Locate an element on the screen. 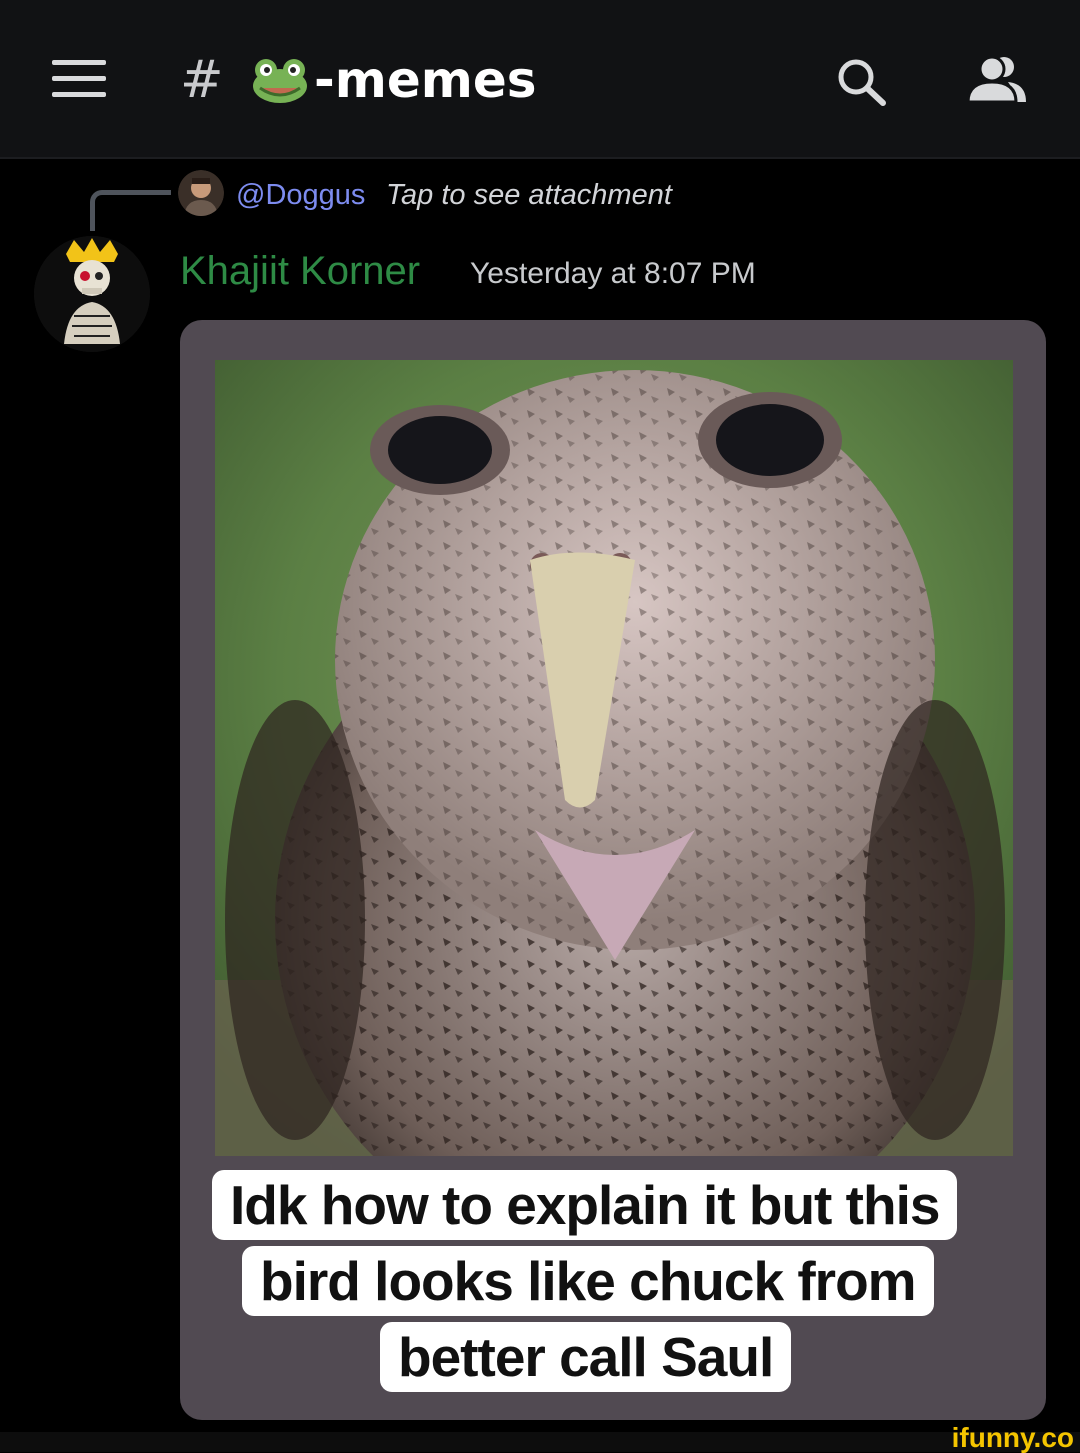  message-timestamp: Yesterday at 8:07 PM is located at coordinates (613, 273).